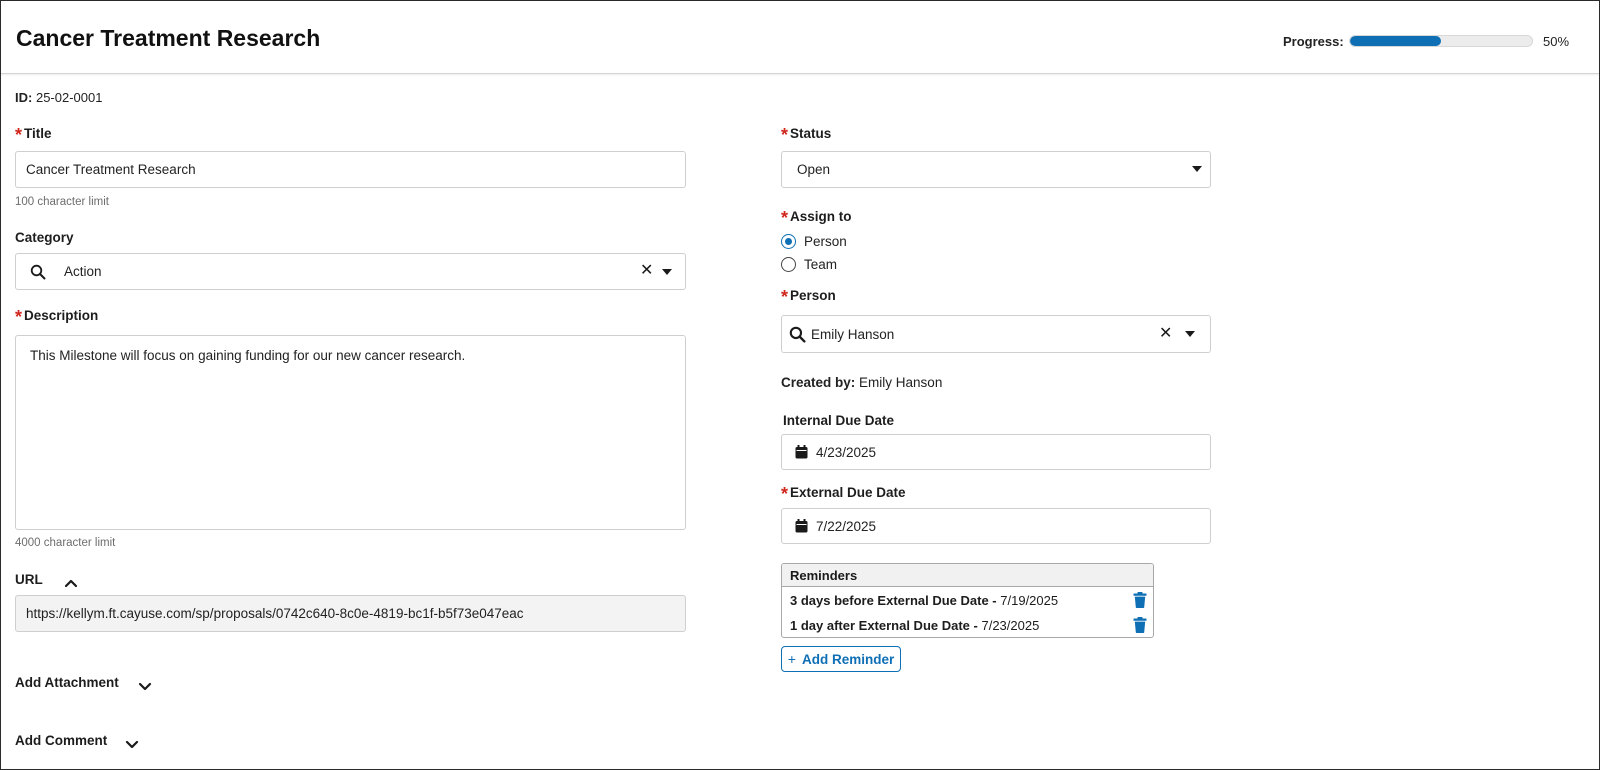  I want to click on external-due-label-text: External Due Date, so click(848, 492).